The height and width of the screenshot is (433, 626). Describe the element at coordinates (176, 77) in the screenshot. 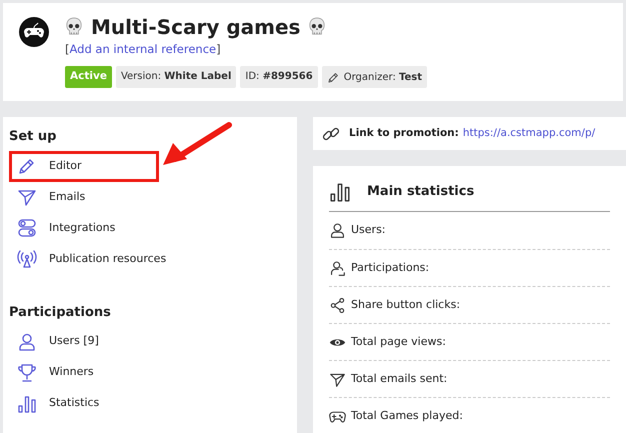

I see `info-tag: Version: White Label` at that location.